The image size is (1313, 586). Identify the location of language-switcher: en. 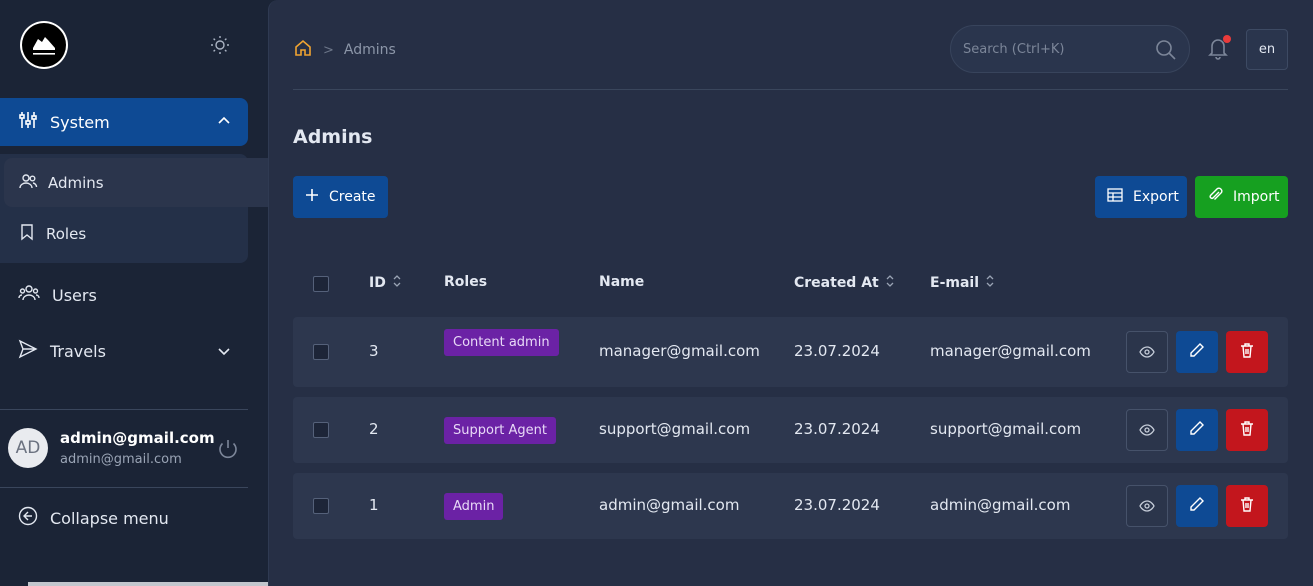
(1267, 49).